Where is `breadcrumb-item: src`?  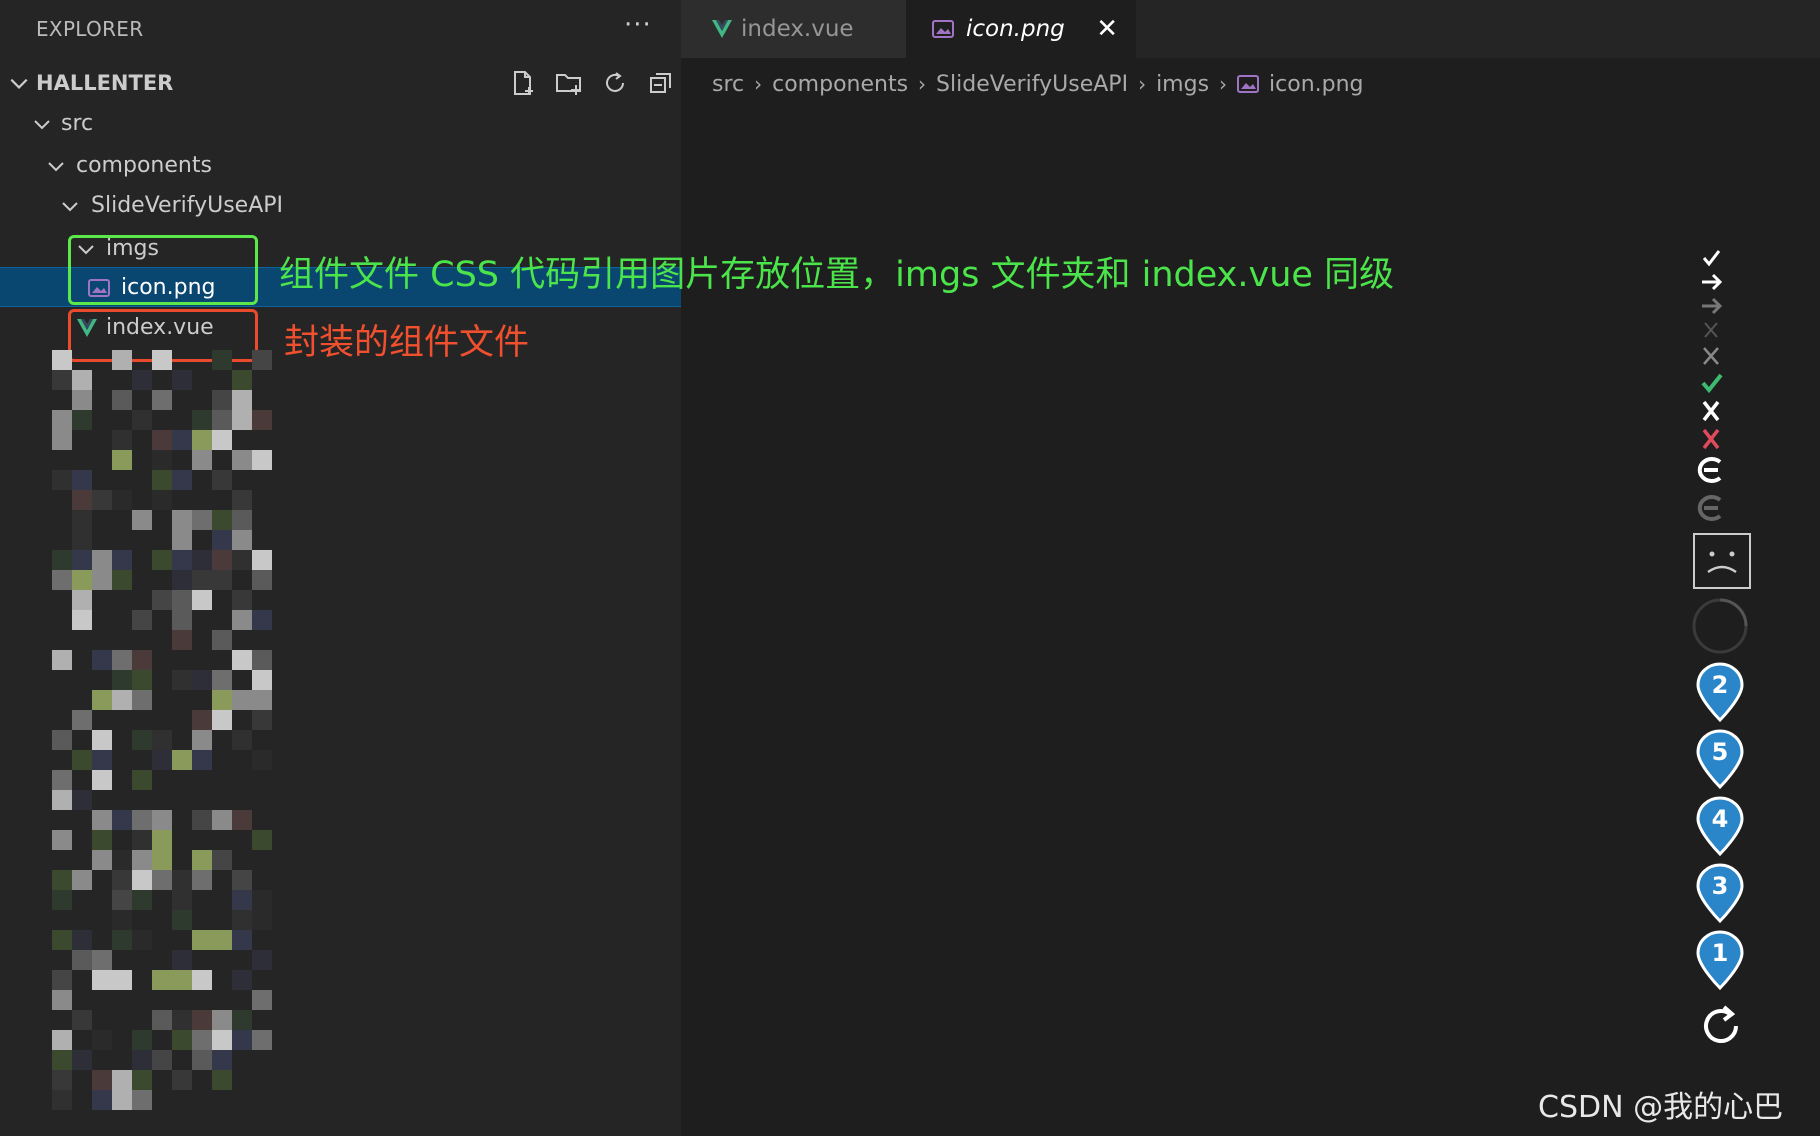
breadcrumb-item: src is located at coordinates (728, 84).